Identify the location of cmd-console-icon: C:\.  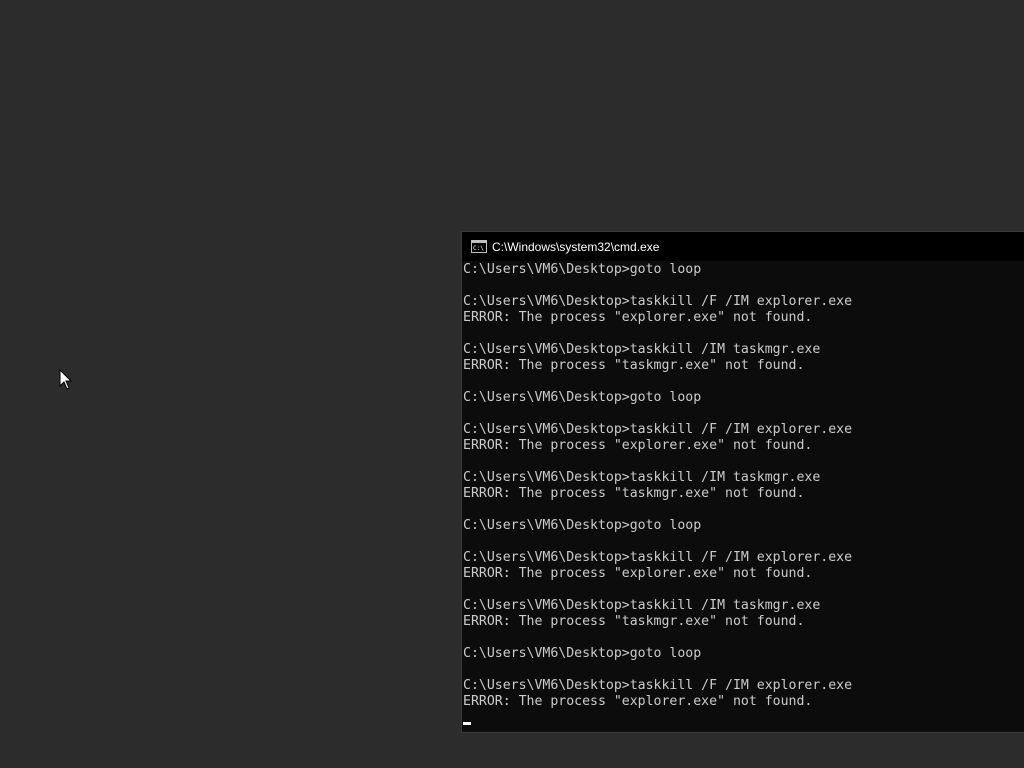
(479, 246).